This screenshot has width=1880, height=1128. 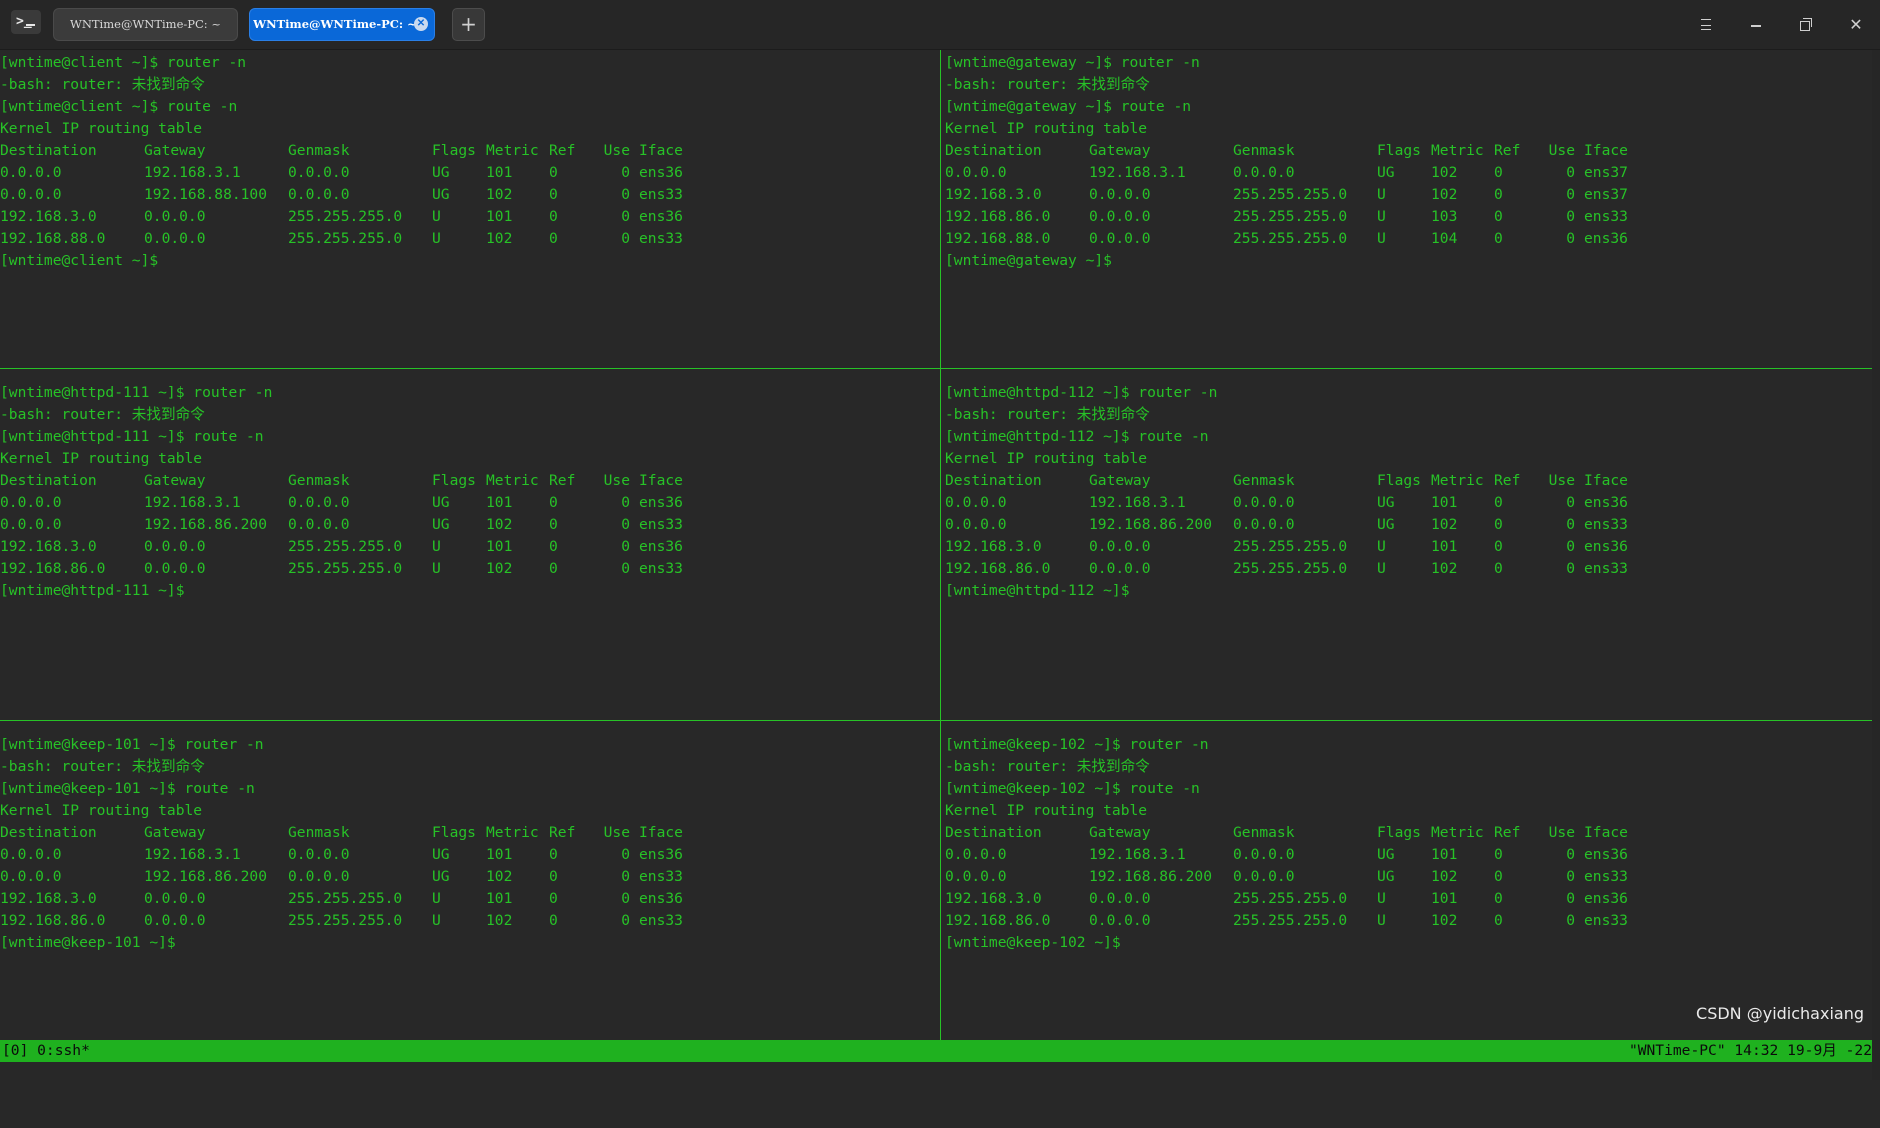 What do you see at coordinates (1756, 25) in the screenshot?
I see `minimize-button` at bounding box center [1756, 25].